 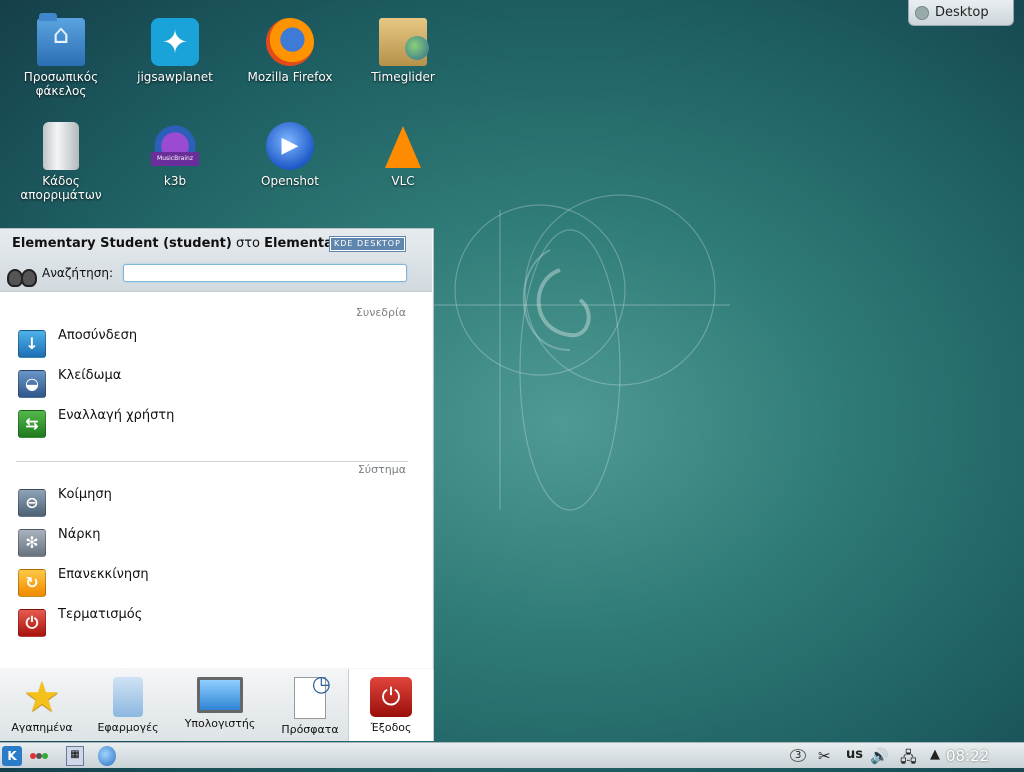 I want to click on k3b-icon, so click(x=175, y=146).